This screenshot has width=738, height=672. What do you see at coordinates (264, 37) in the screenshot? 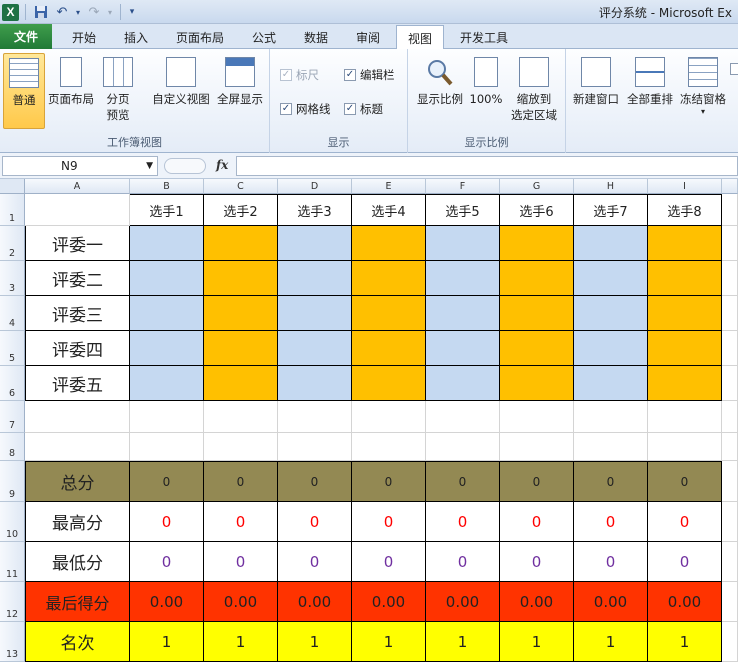
I see `tab-formulas: 公式` at bounding box center [264, 37].